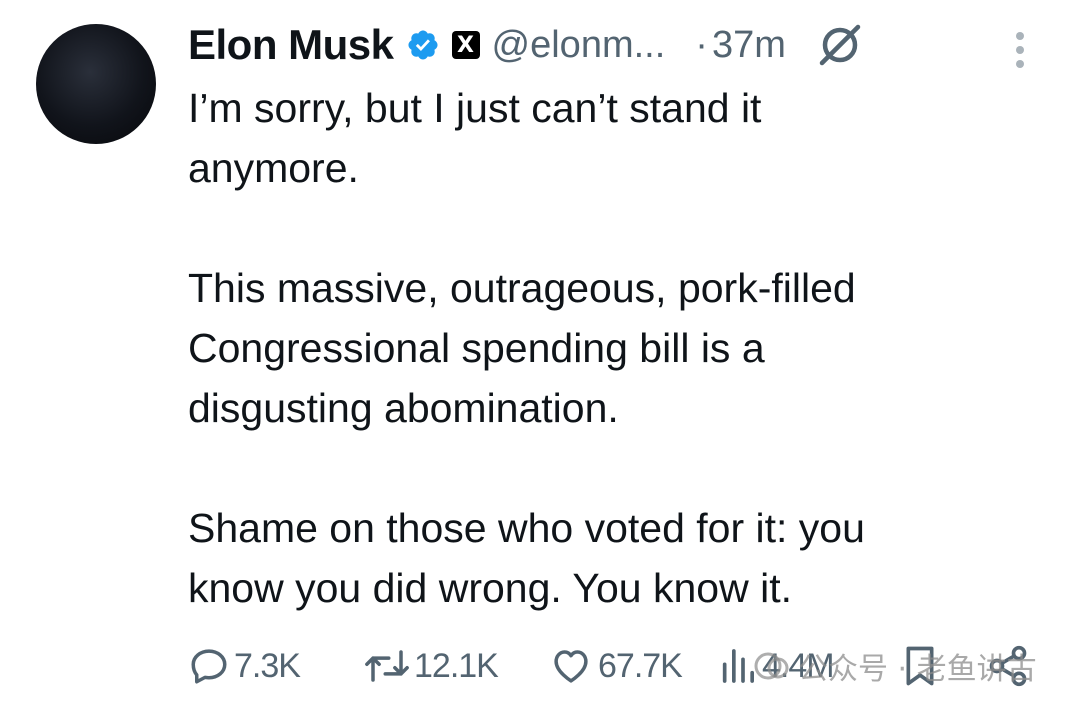  What do you see at coordinates (640, 665) in the screenshot?
I see `like-count: 67.7K` at bounding box center [640, 665].